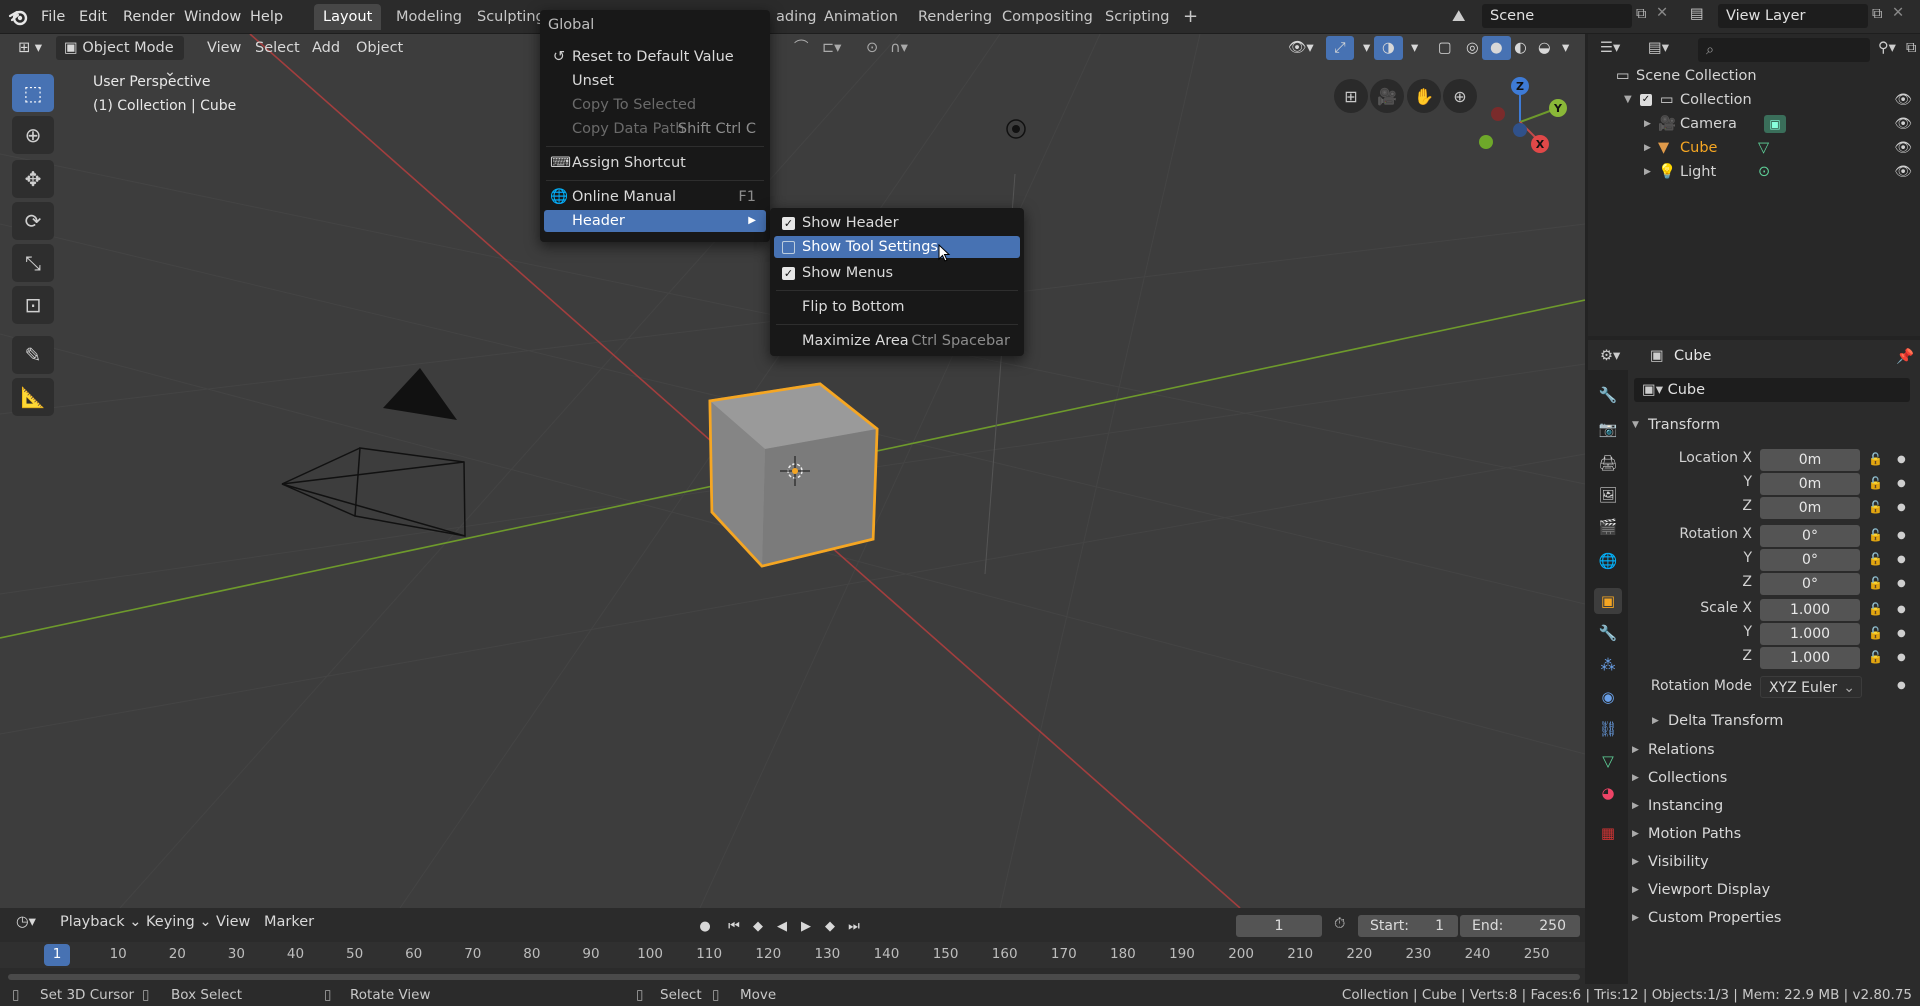 The height and width of the screenshot is (1006, 1920). What do you see at coordinates (1810, 508) in the screenshot?
I see `location-z-field: 0m` at bounding box center [1810, 508].